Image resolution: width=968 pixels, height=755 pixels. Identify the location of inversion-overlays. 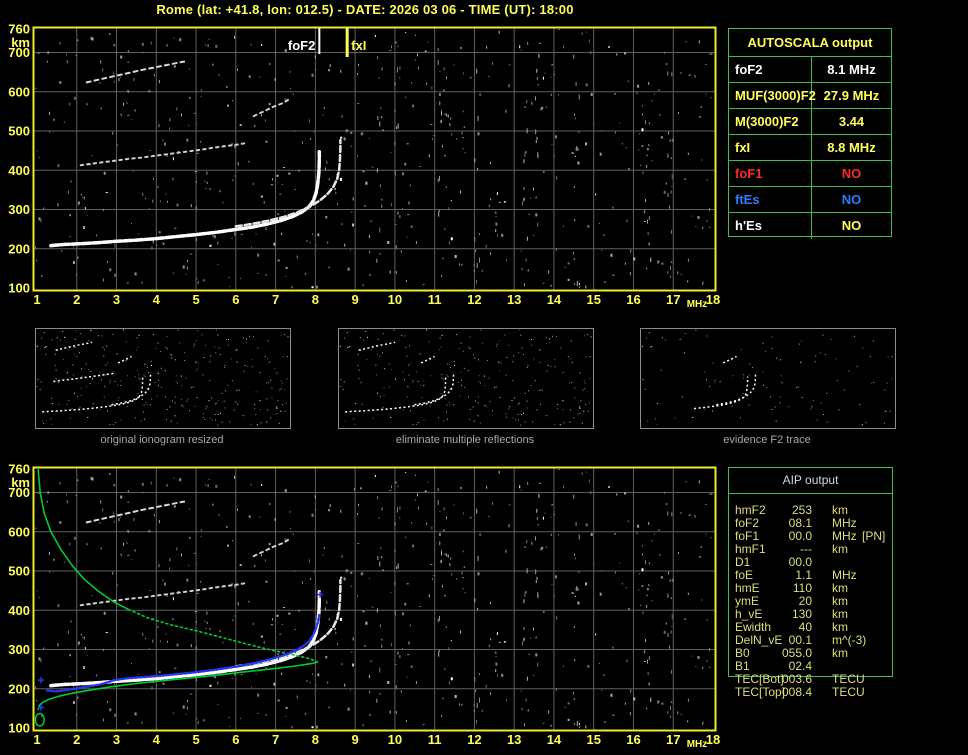
(179, 597).